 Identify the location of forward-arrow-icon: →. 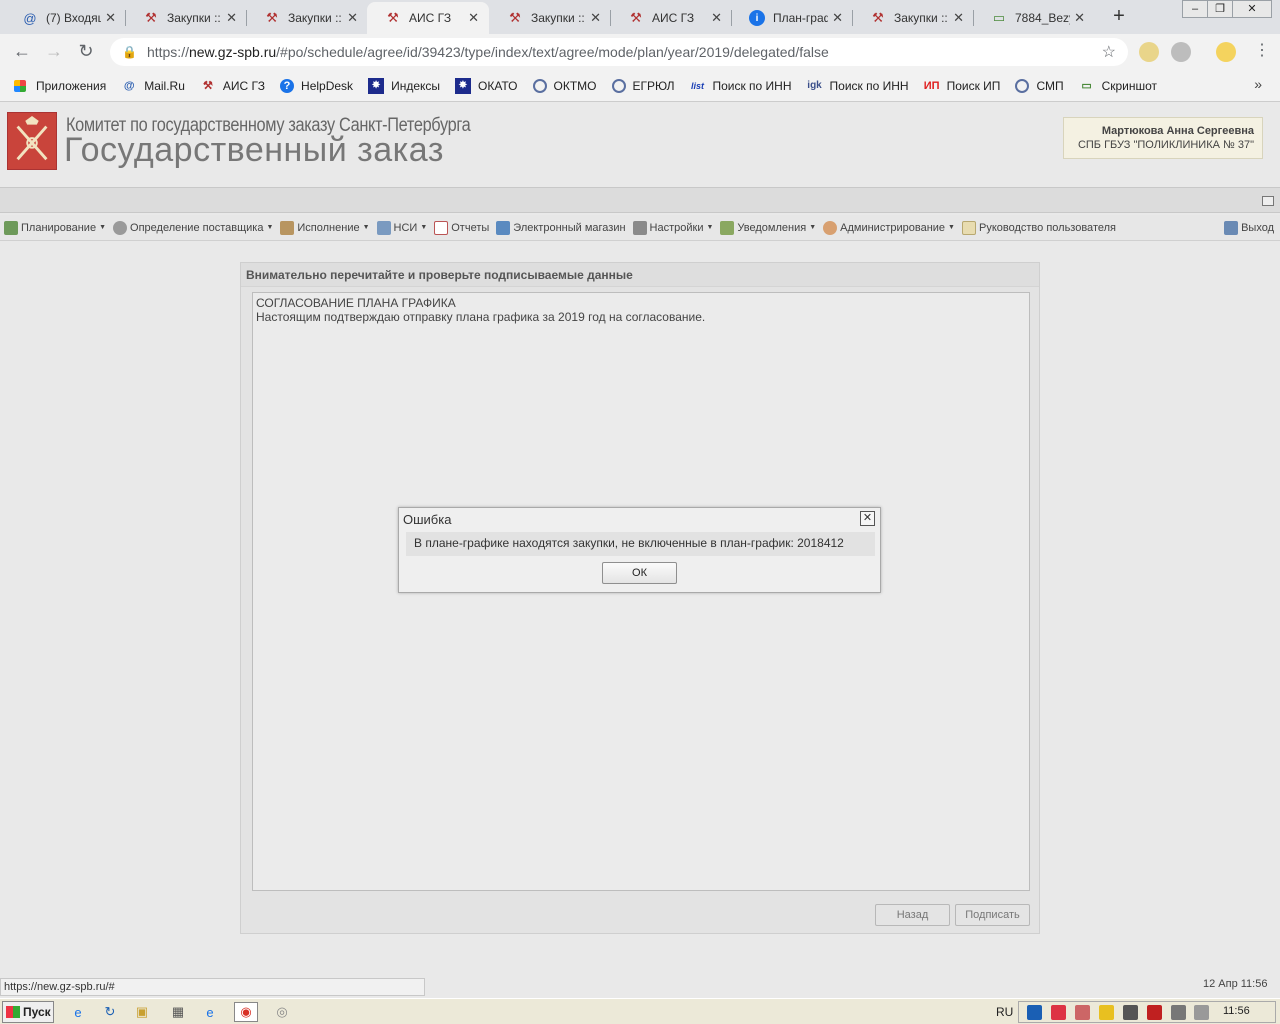
(54, 52).